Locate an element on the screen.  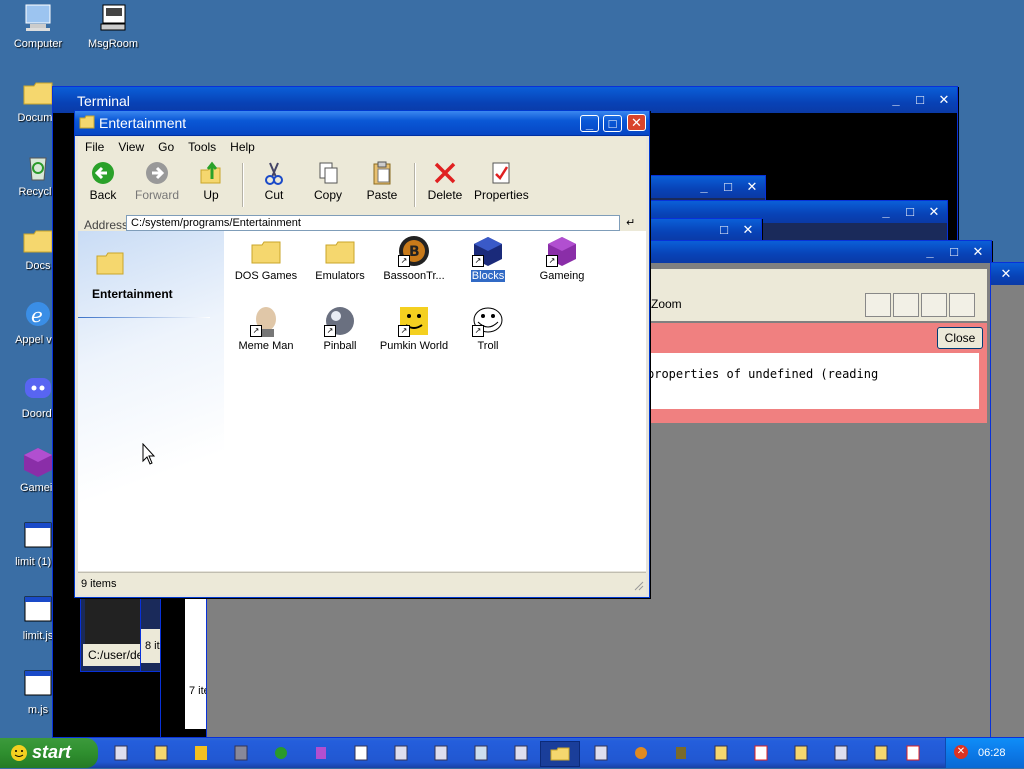
msgroom-icon is located at coordinates (113, 18).